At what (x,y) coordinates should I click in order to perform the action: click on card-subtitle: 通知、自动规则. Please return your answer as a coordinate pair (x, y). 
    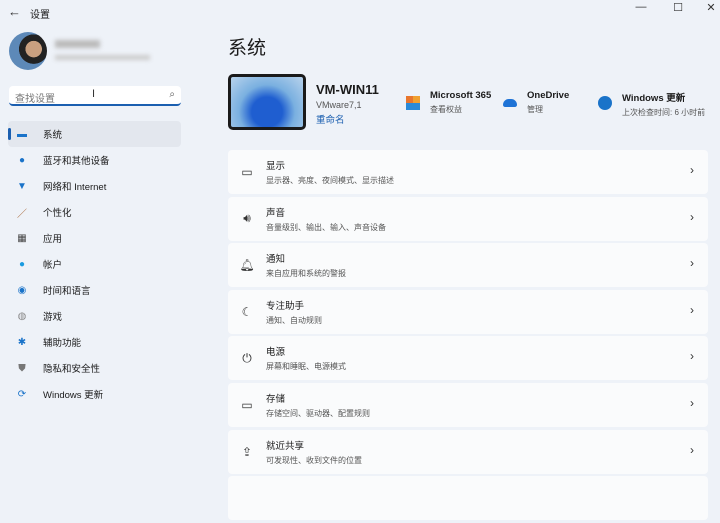
    Looking at the image, I should click on (294, 320).